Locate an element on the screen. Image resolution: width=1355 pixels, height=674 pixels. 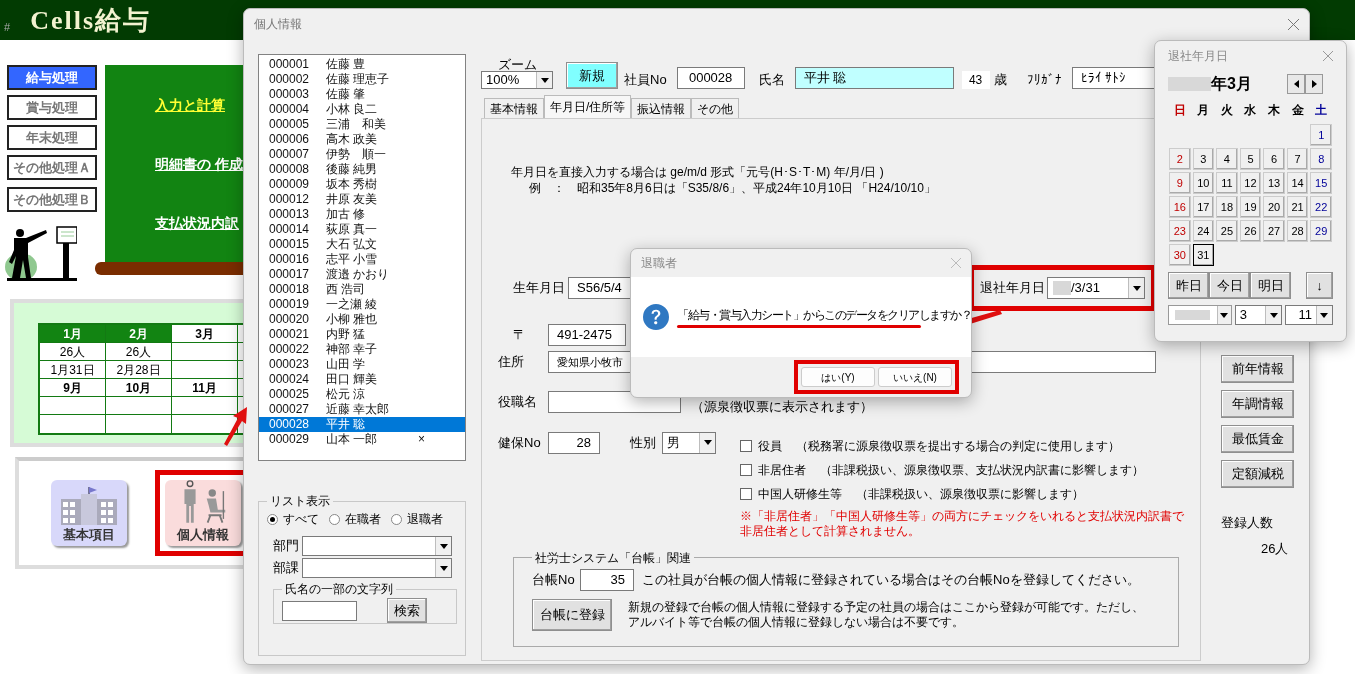
employee-row: 000006 高木 政美 is located at coordinates (362, 139).